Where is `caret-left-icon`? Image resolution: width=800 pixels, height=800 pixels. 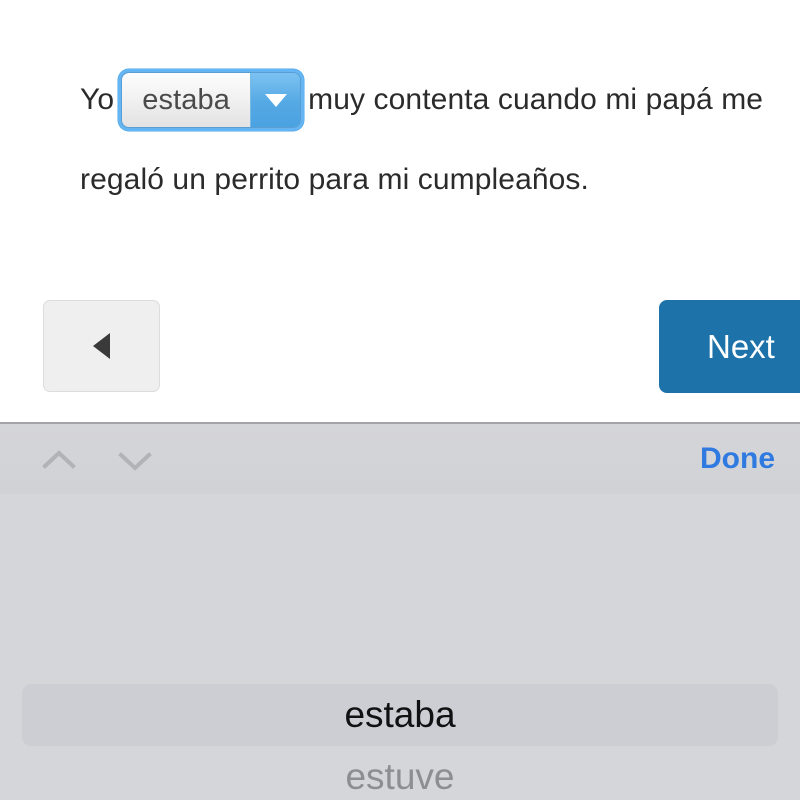
caret-left-icon is located at coordinates (101, 346).